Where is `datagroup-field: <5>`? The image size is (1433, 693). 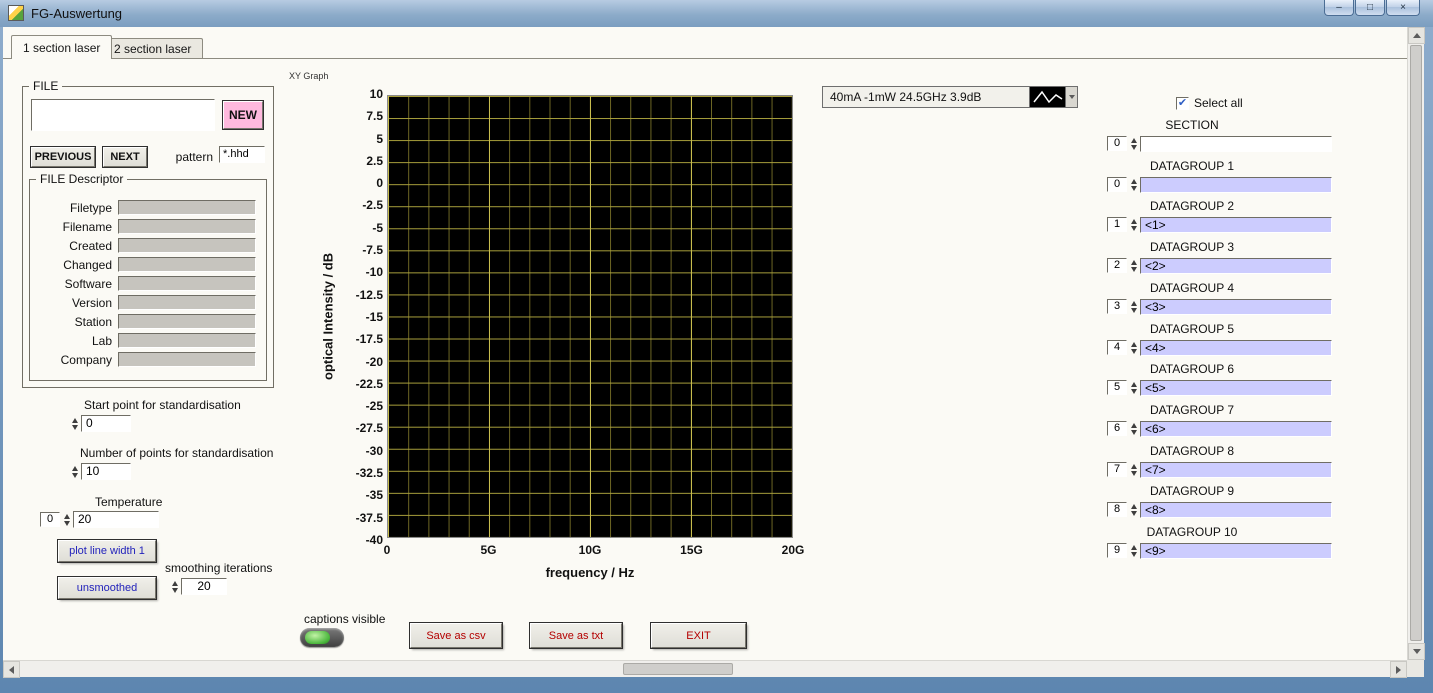
datagroup-field: <5> is located at coordinates (1236, 387).